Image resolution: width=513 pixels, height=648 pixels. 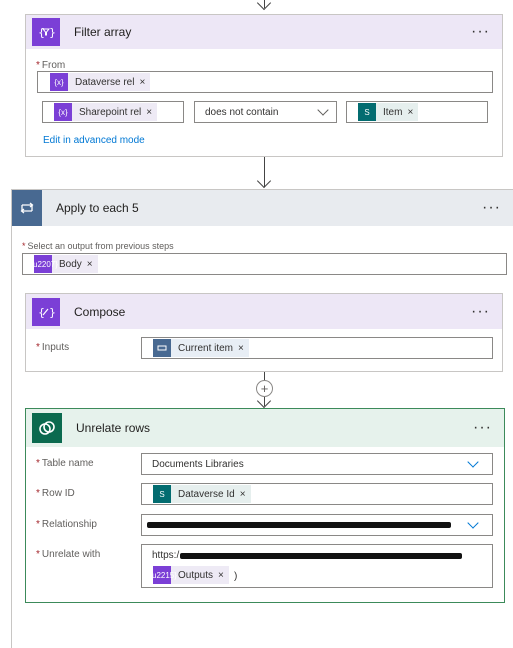 What do you see at coordinates (100, 82) in the screenshot?
I see `from-token: {x} Dataverse rel ×` at bounding box center [100, 82].